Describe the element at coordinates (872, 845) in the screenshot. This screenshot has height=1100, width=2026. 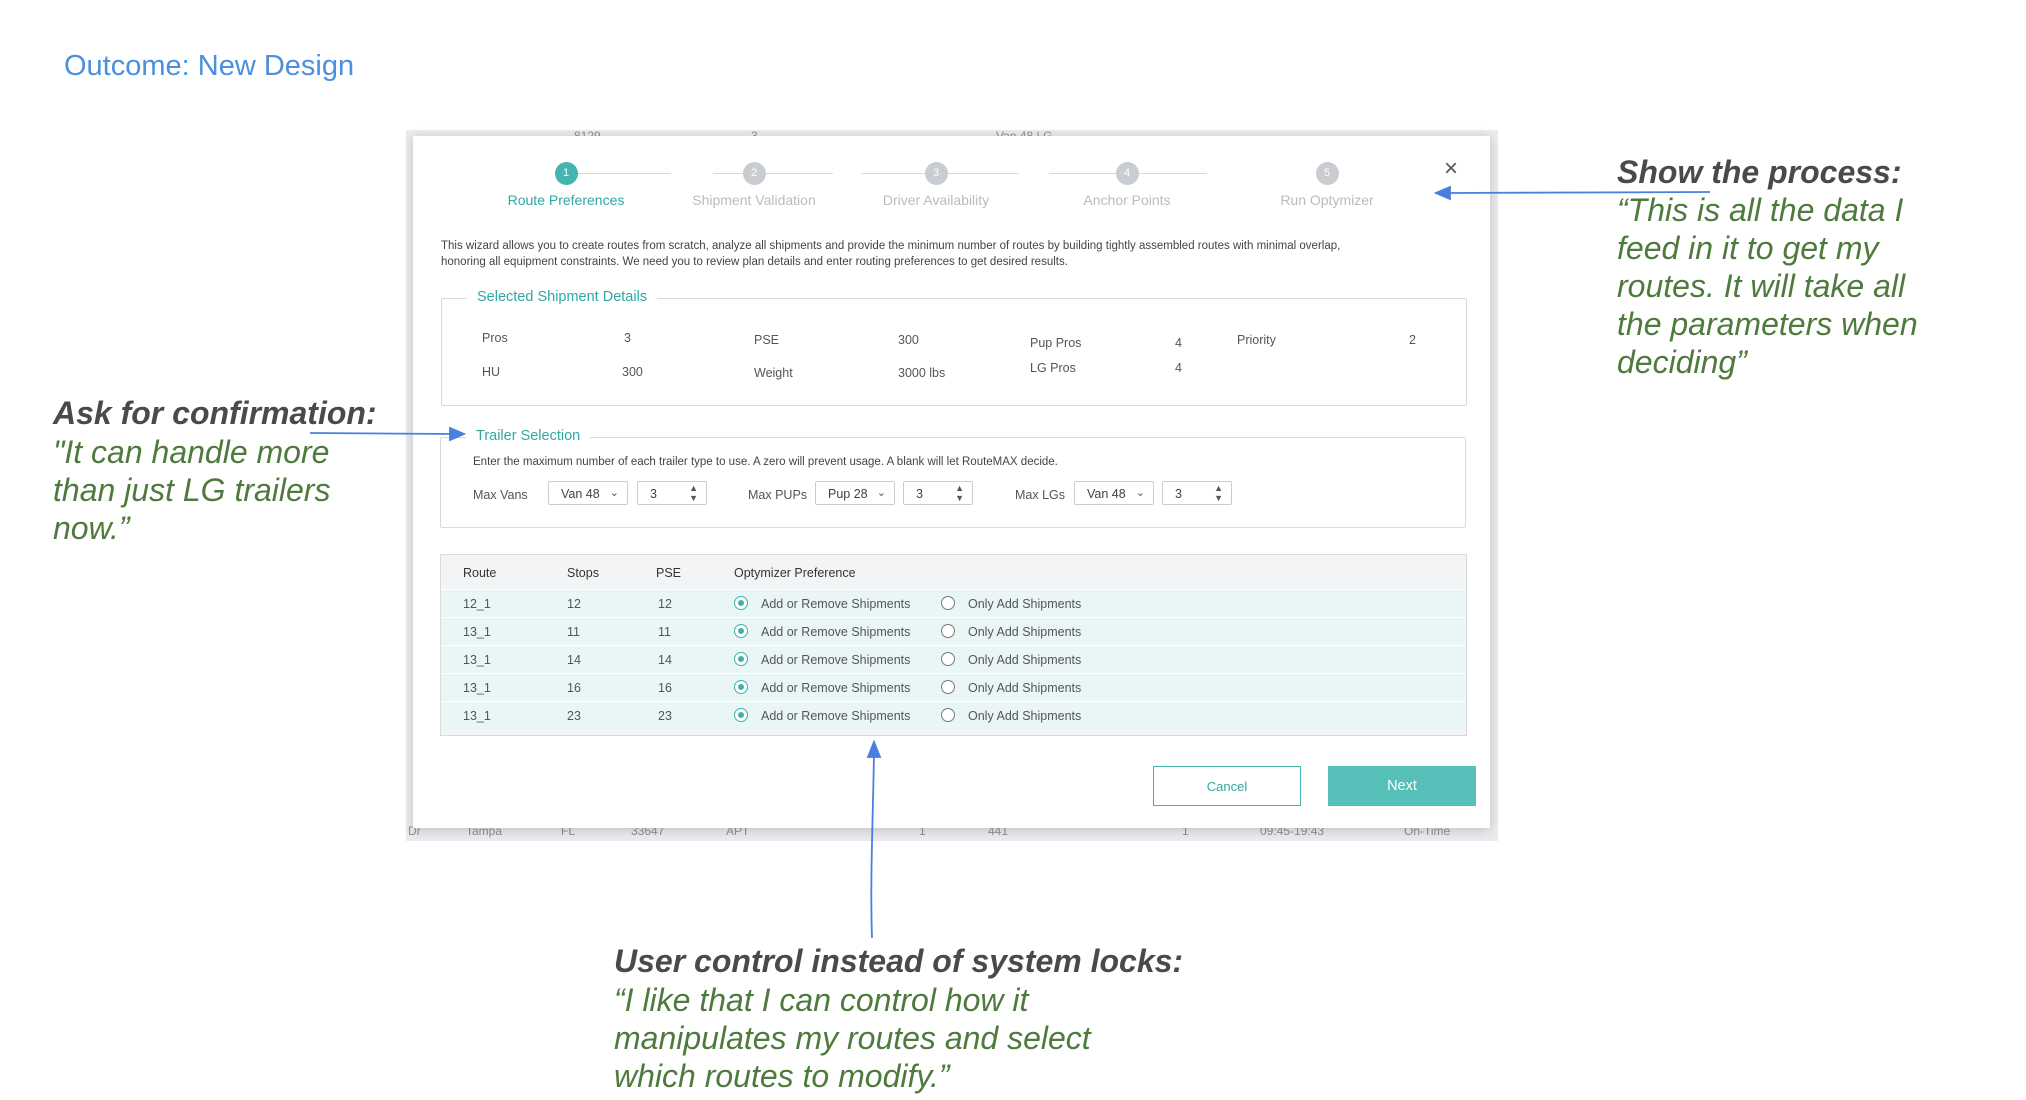
I see `arrow-to-route-table` at that location.